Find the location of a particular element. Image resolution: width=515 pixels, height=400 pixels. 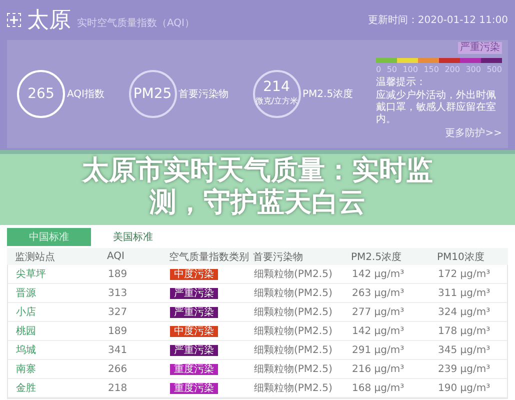

scale-tick: 50 is located at coordinates (391, 69).